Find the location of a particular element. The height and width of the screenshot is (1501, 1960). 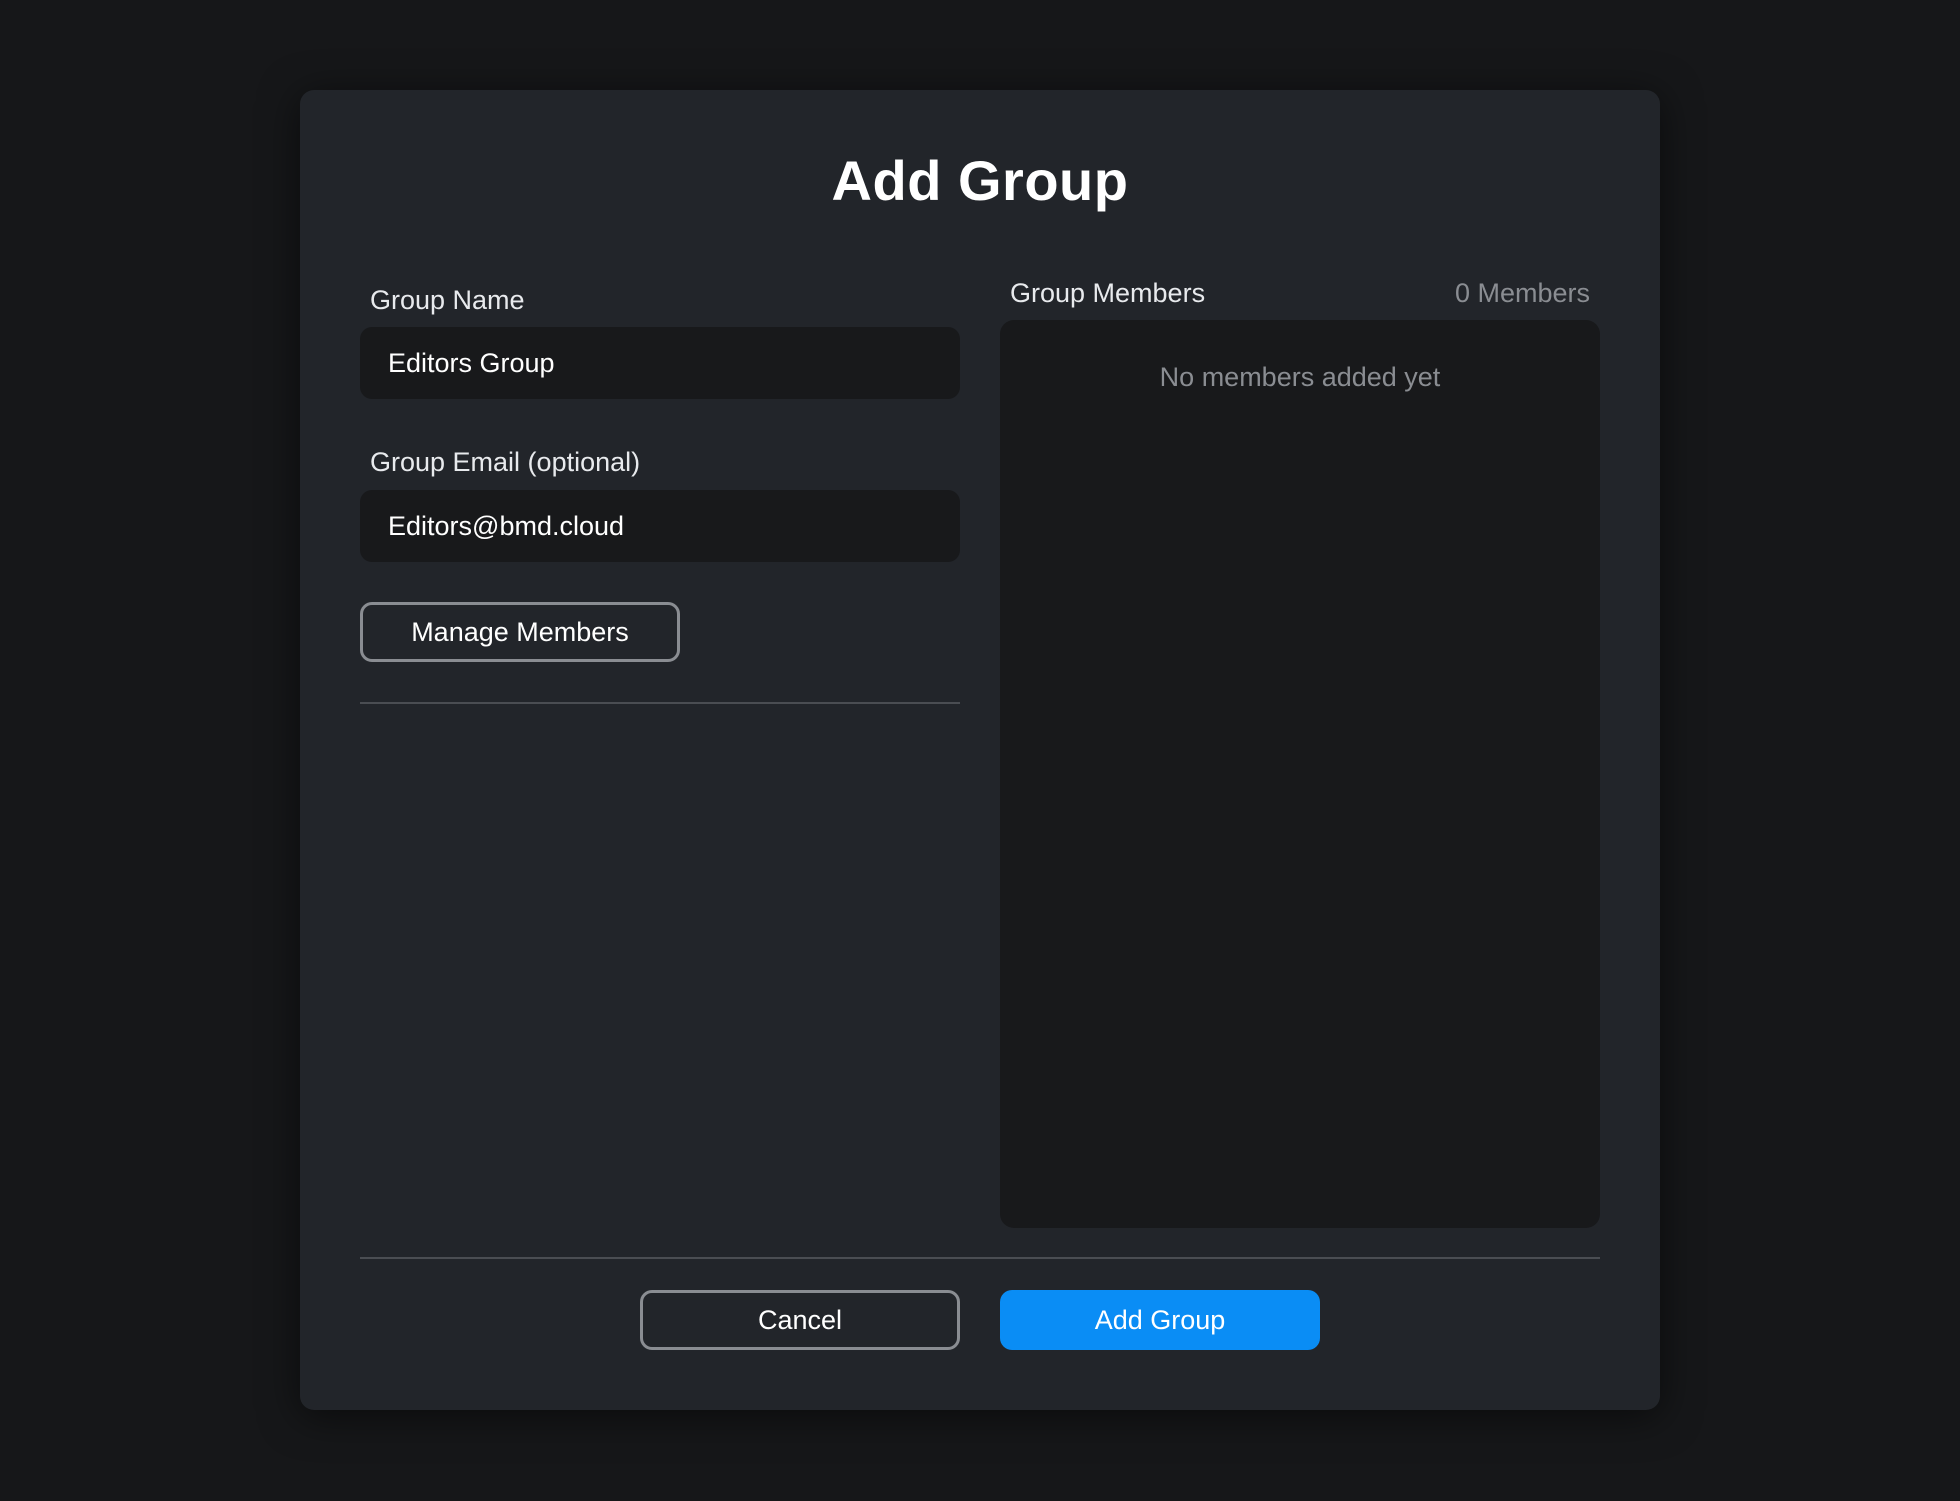

add-group-button: Add Group is located at coordinates (1160, 1320).